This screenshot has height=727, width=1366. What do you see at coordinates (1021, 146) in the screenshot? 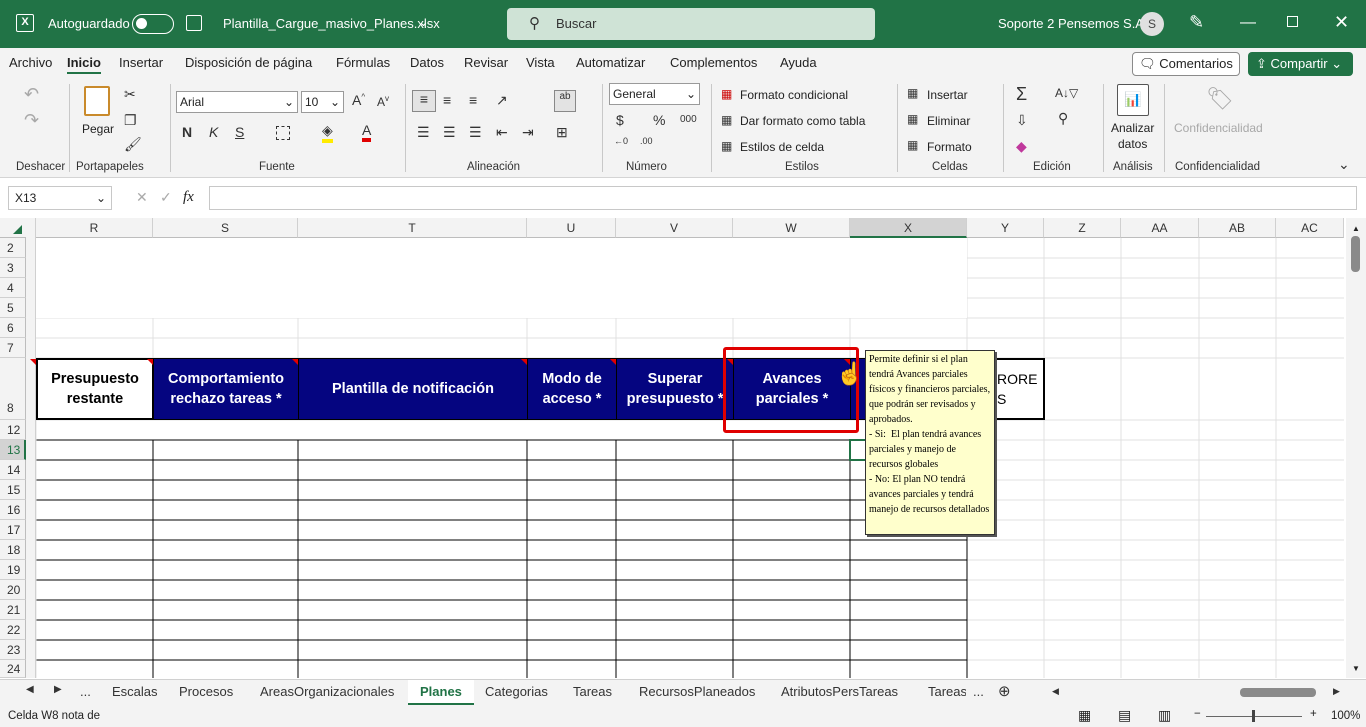
I see `clear-icon: ◆` at bounding box center [1021, 146].